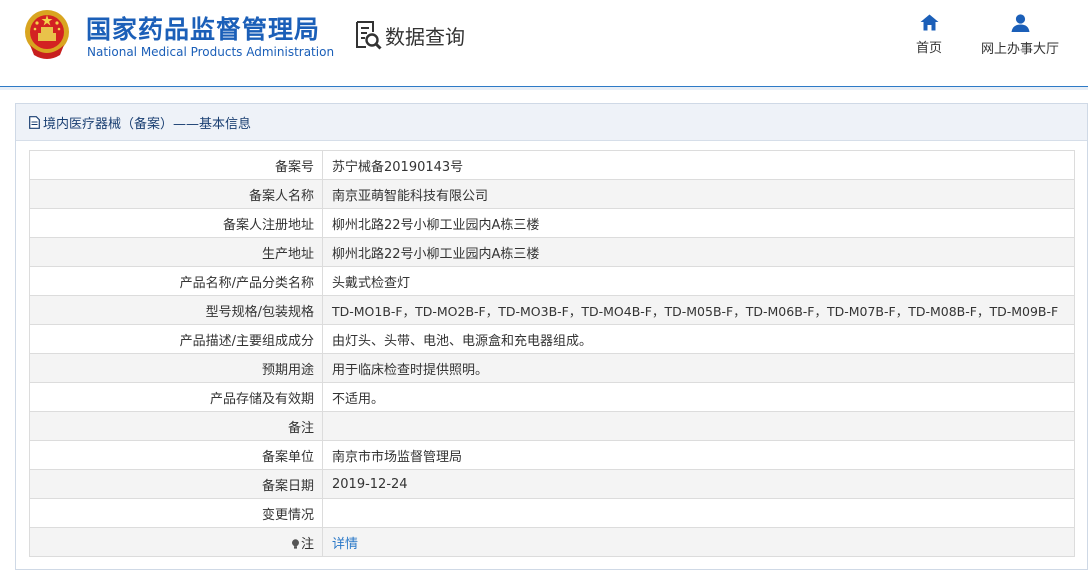 The width and height of the screenshot is (1088, 579). Describe the element at coordinates (698, 339) in the screenshot. I see `field-value: 由灯头、头带、电池、电源盒和充电器组成。` at that location.